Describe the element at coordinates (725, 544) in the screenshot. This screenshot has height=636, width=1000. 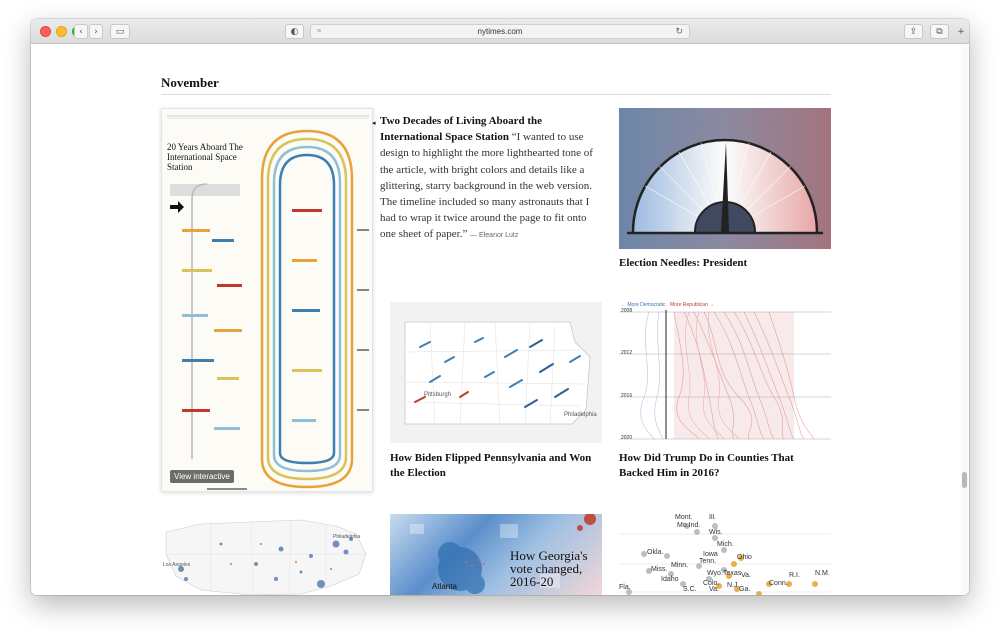
I see `state-label: Mich.` at that location.